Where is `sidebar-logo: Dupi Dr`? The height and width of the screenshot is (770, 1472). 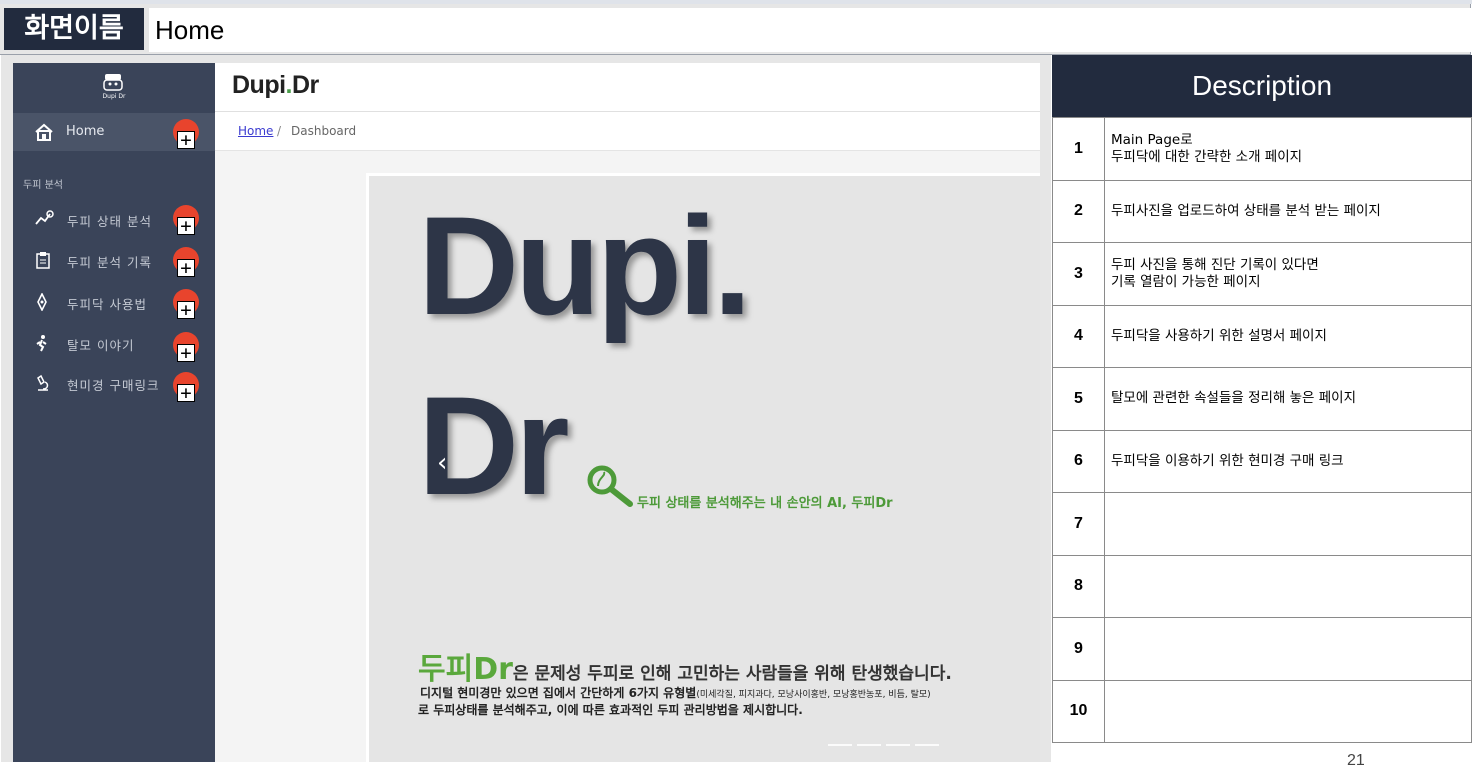 sidebar-logo: Dupi Dr is located at coordinates (114, 87).